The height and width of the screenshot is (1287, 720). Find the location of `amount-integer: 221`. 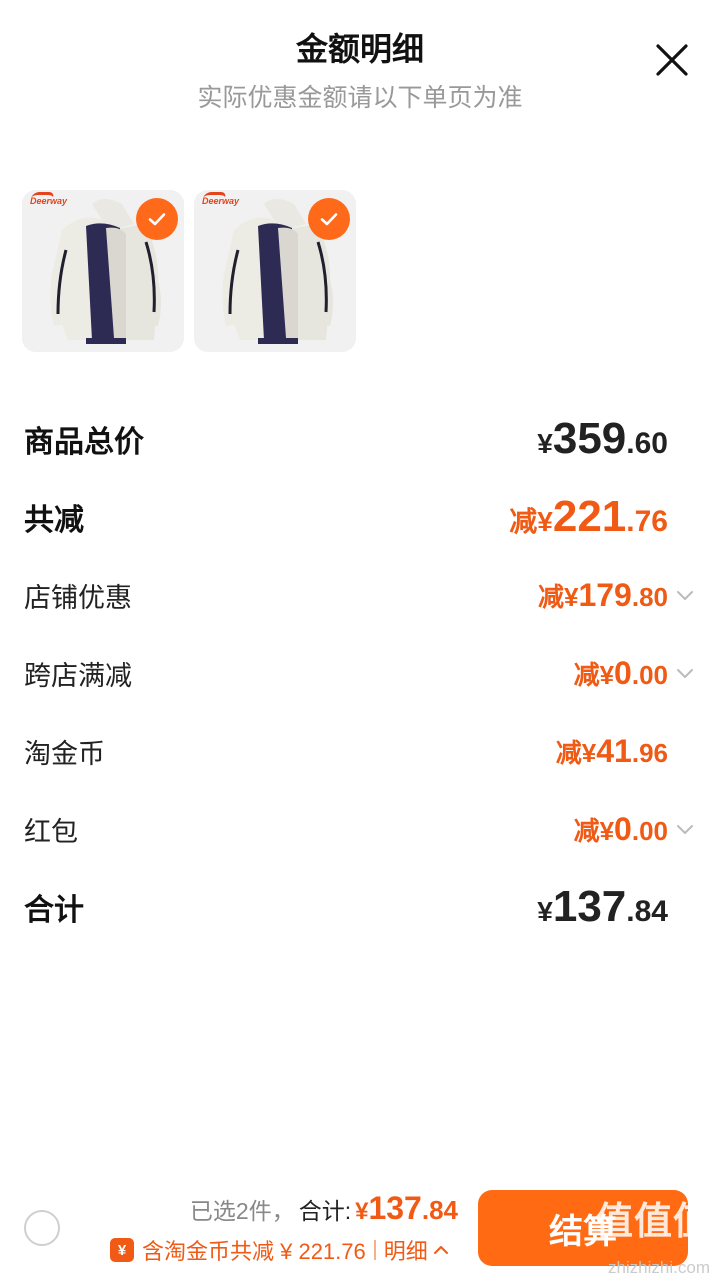

amount-integer: 221 is located at coordinates (589, 516).